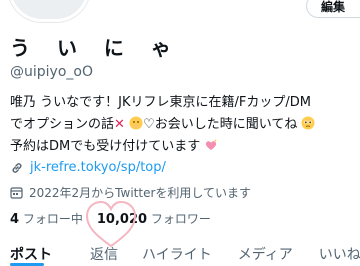 The height and width of the screenshot is (266, 360). I want to click on bio-line-2: でオプションの話✕ ♡お会いした時に聞いてね, so click(185, 125).